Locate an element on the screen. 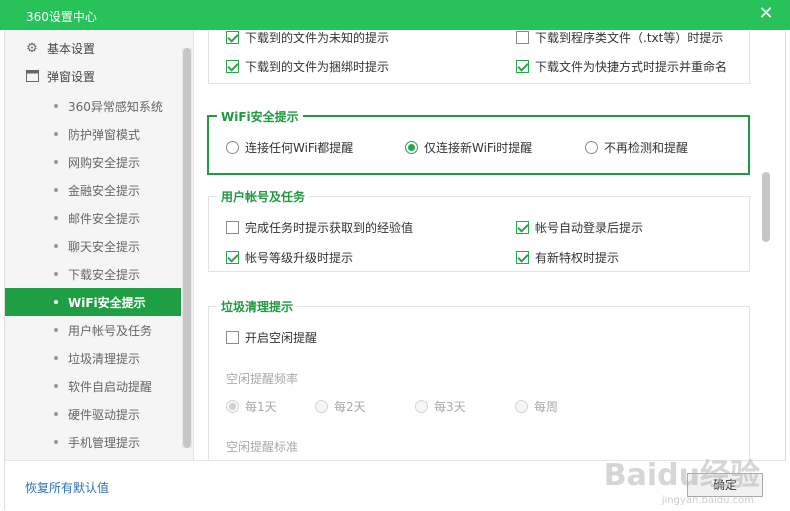 This screenshot has width=790, height=511. radio-label: 每2天 is located at coordinates (350, 407).